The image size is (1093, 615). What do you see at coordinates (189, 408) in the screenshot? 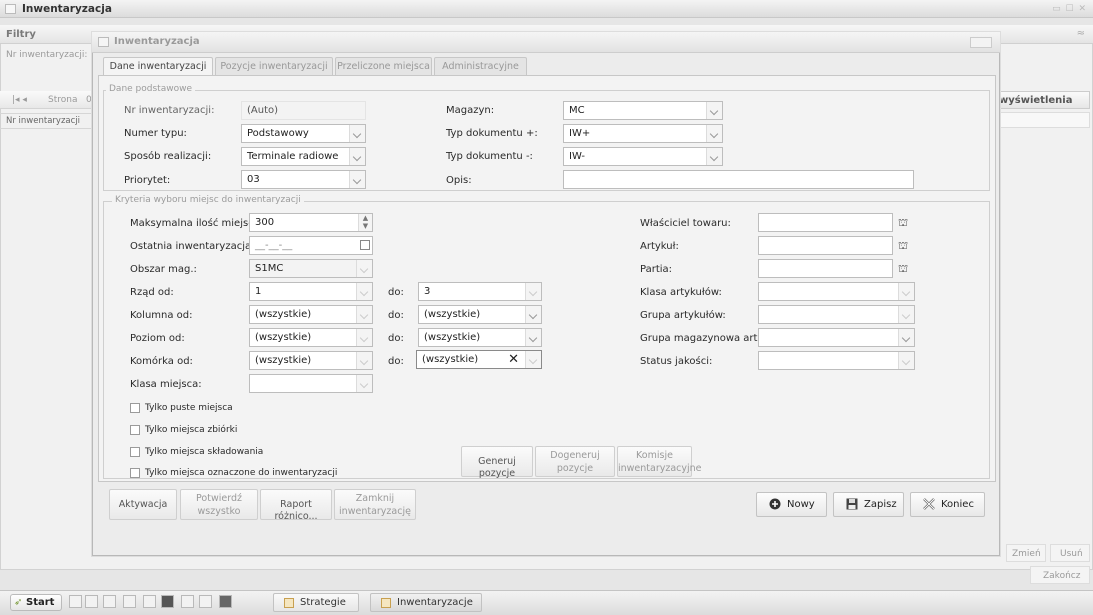
I see `checkbox-puste-label: Tylko puste miejsca` at bounding box center [189, 408].